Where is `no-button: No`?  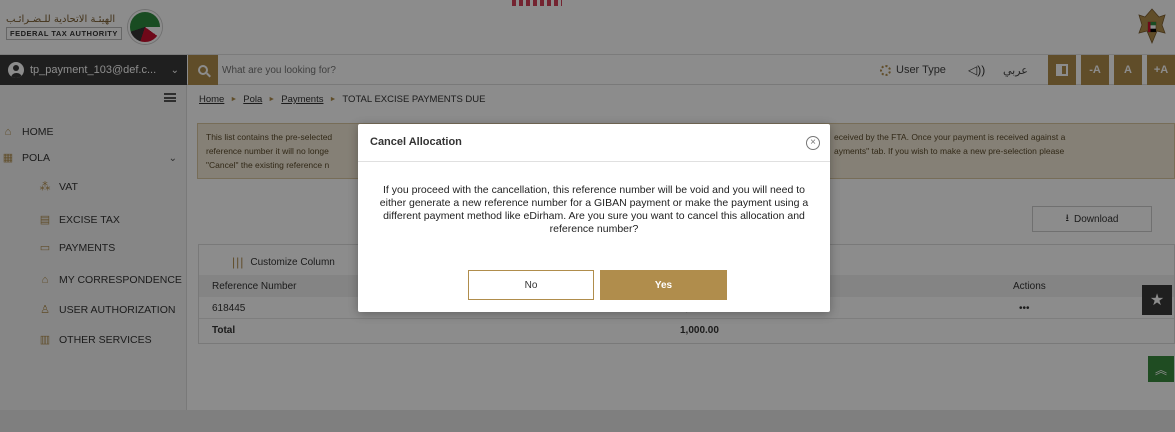 no-button: No is located at coordinates (531, 285).